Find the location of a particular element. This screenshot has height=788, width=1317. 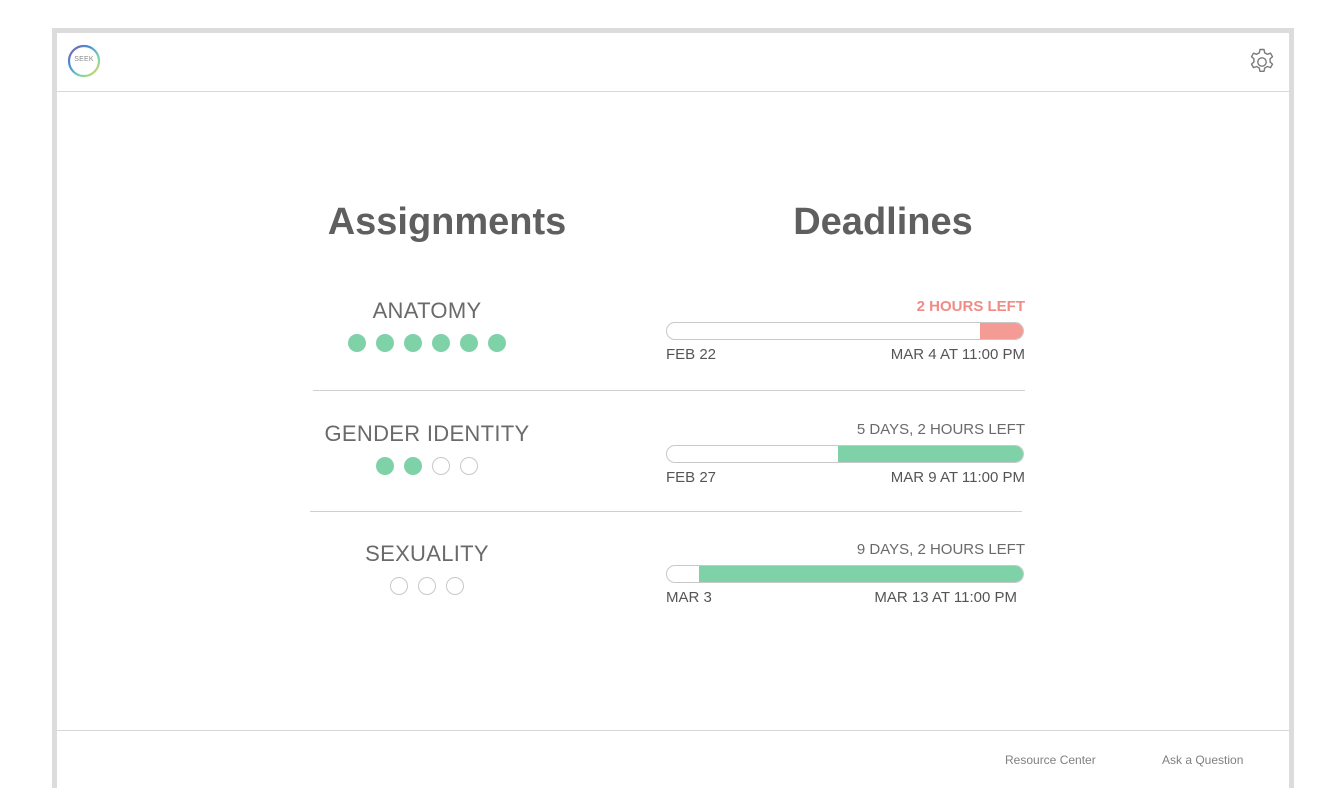

logo-text: SEEK is located at coordinates (84, 59).